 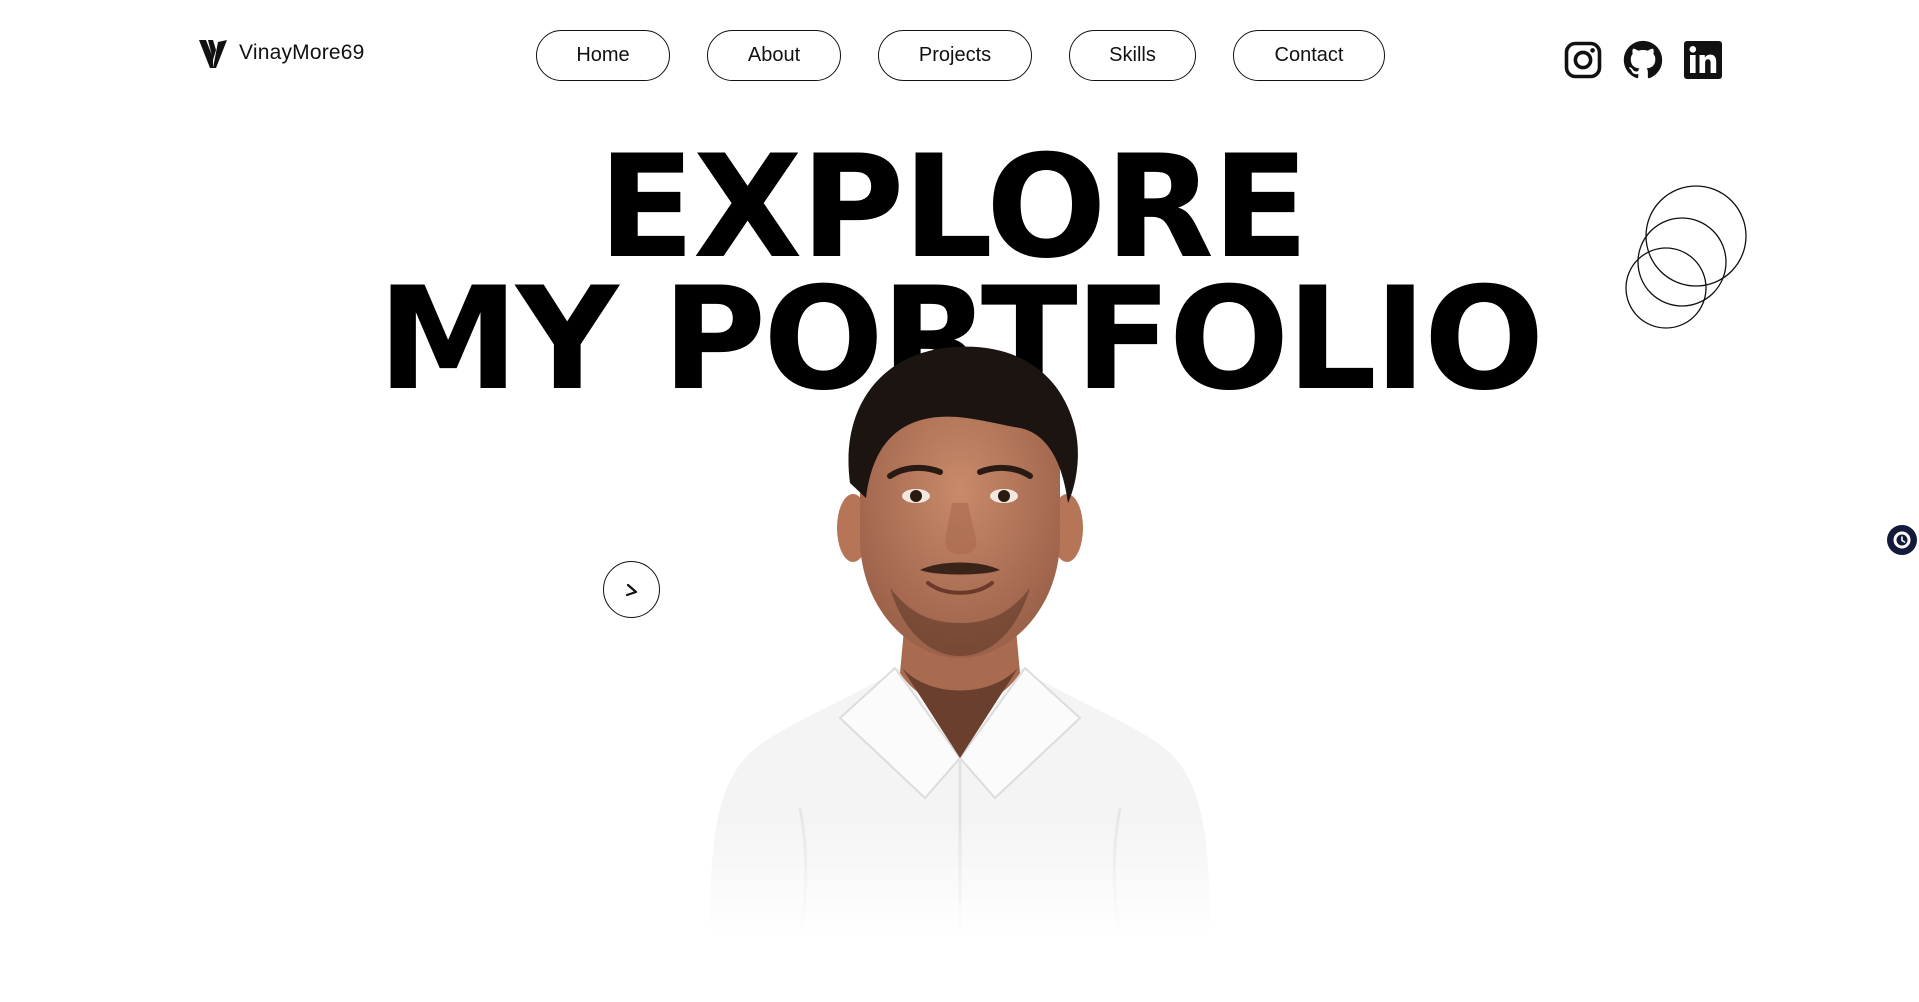 I want to click on linkedin-icon, so click(x=1703, y=60).